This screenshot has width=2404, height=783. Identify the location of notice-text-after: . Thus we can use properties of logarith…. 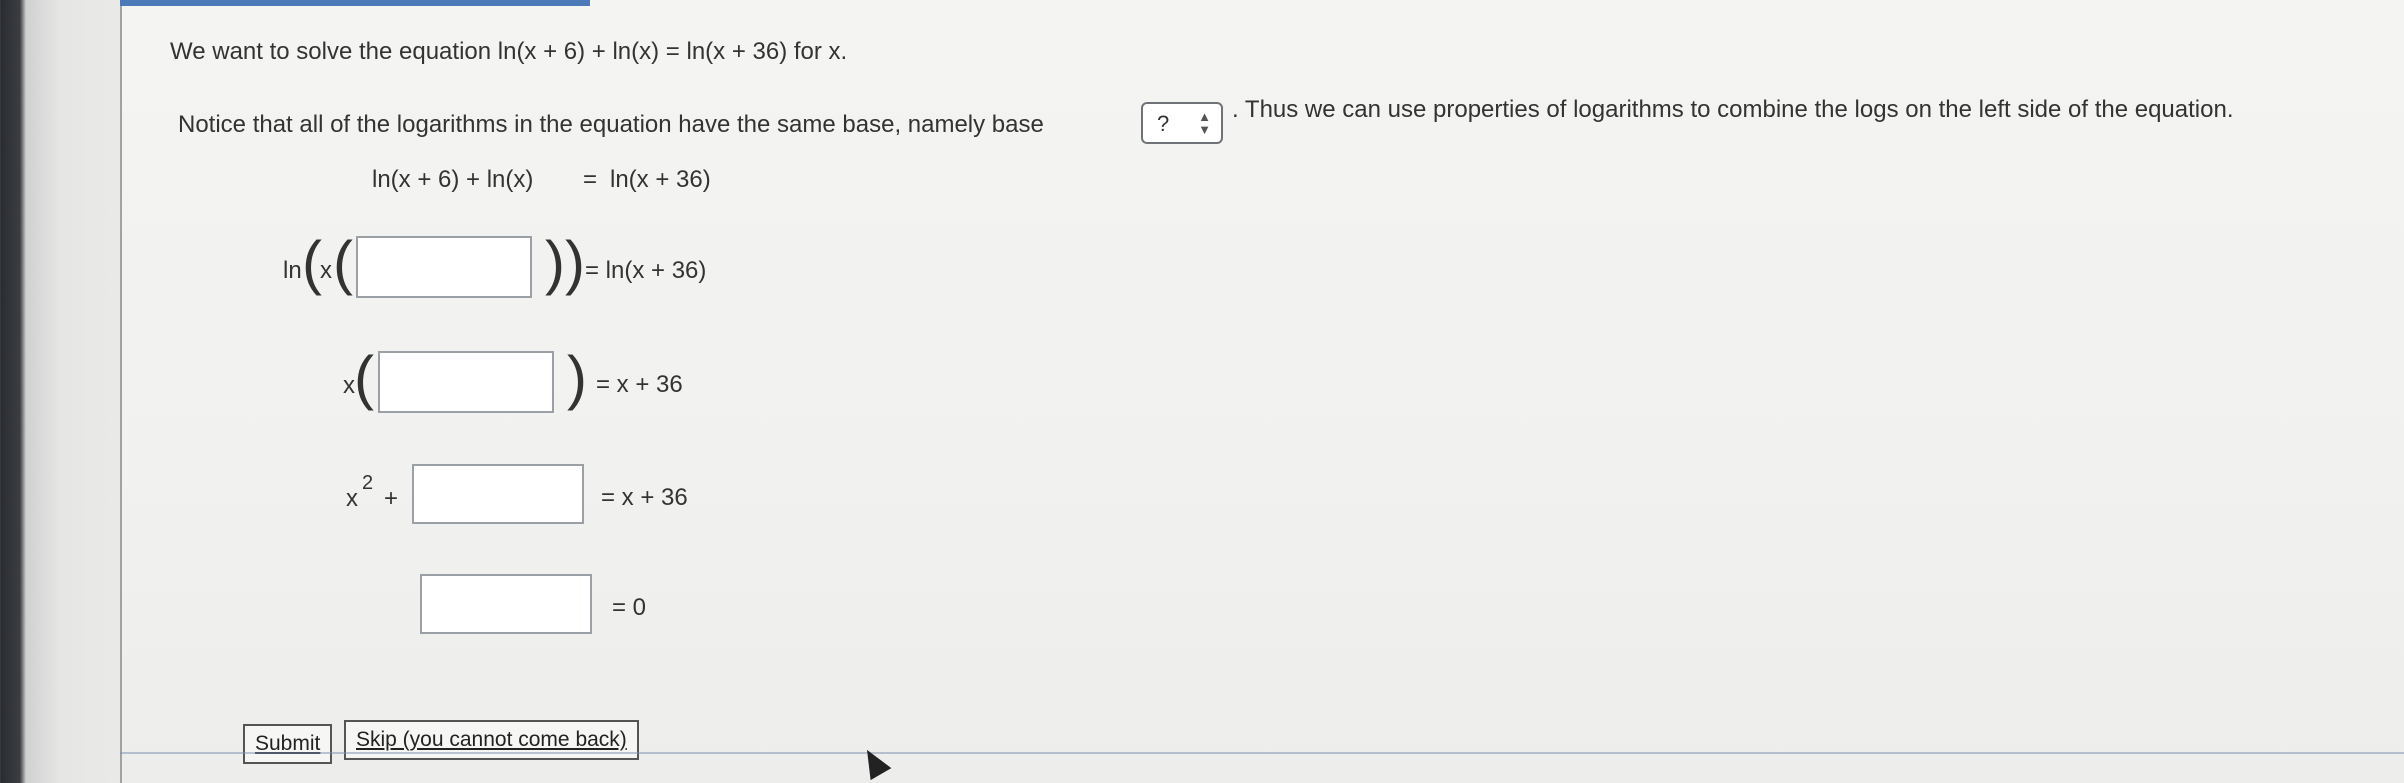
(1733, 109).